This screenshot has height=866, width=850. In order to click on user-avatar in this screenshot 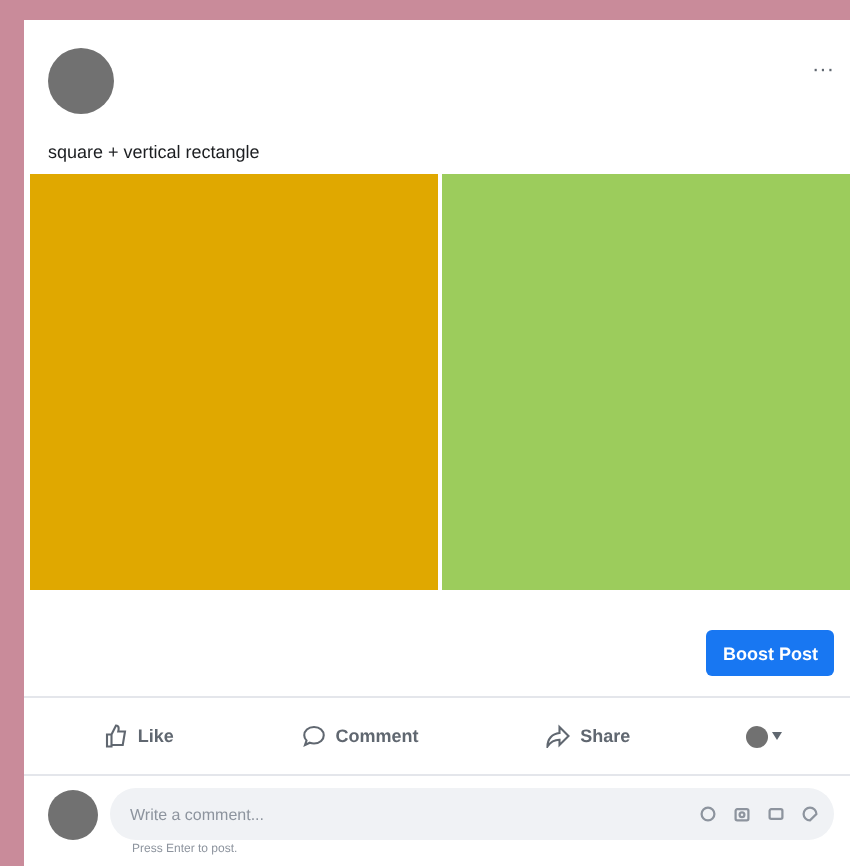, I will do `click(73, 814)`.